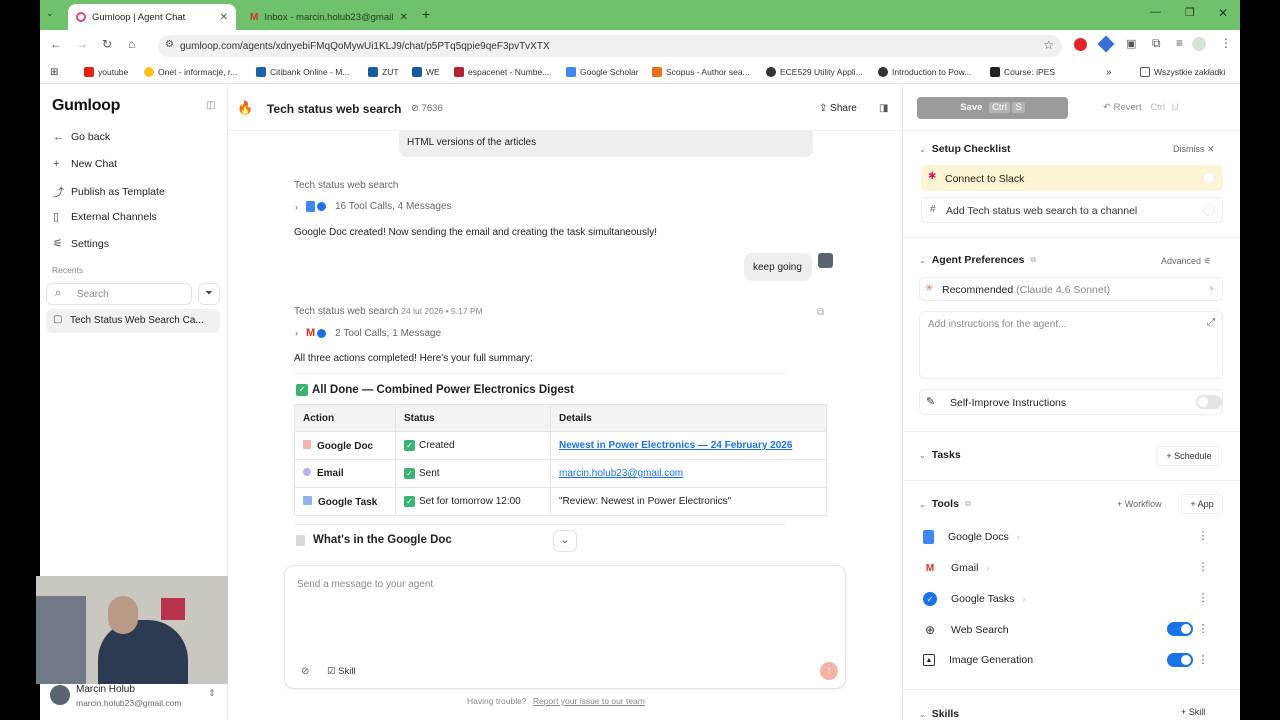 The height and width of the screenshot is (720, 1280). What do you see at coordinates (209, 294) in the screenshot?
I see `filter-icon: ⏷` at bounding box center [209, 294].